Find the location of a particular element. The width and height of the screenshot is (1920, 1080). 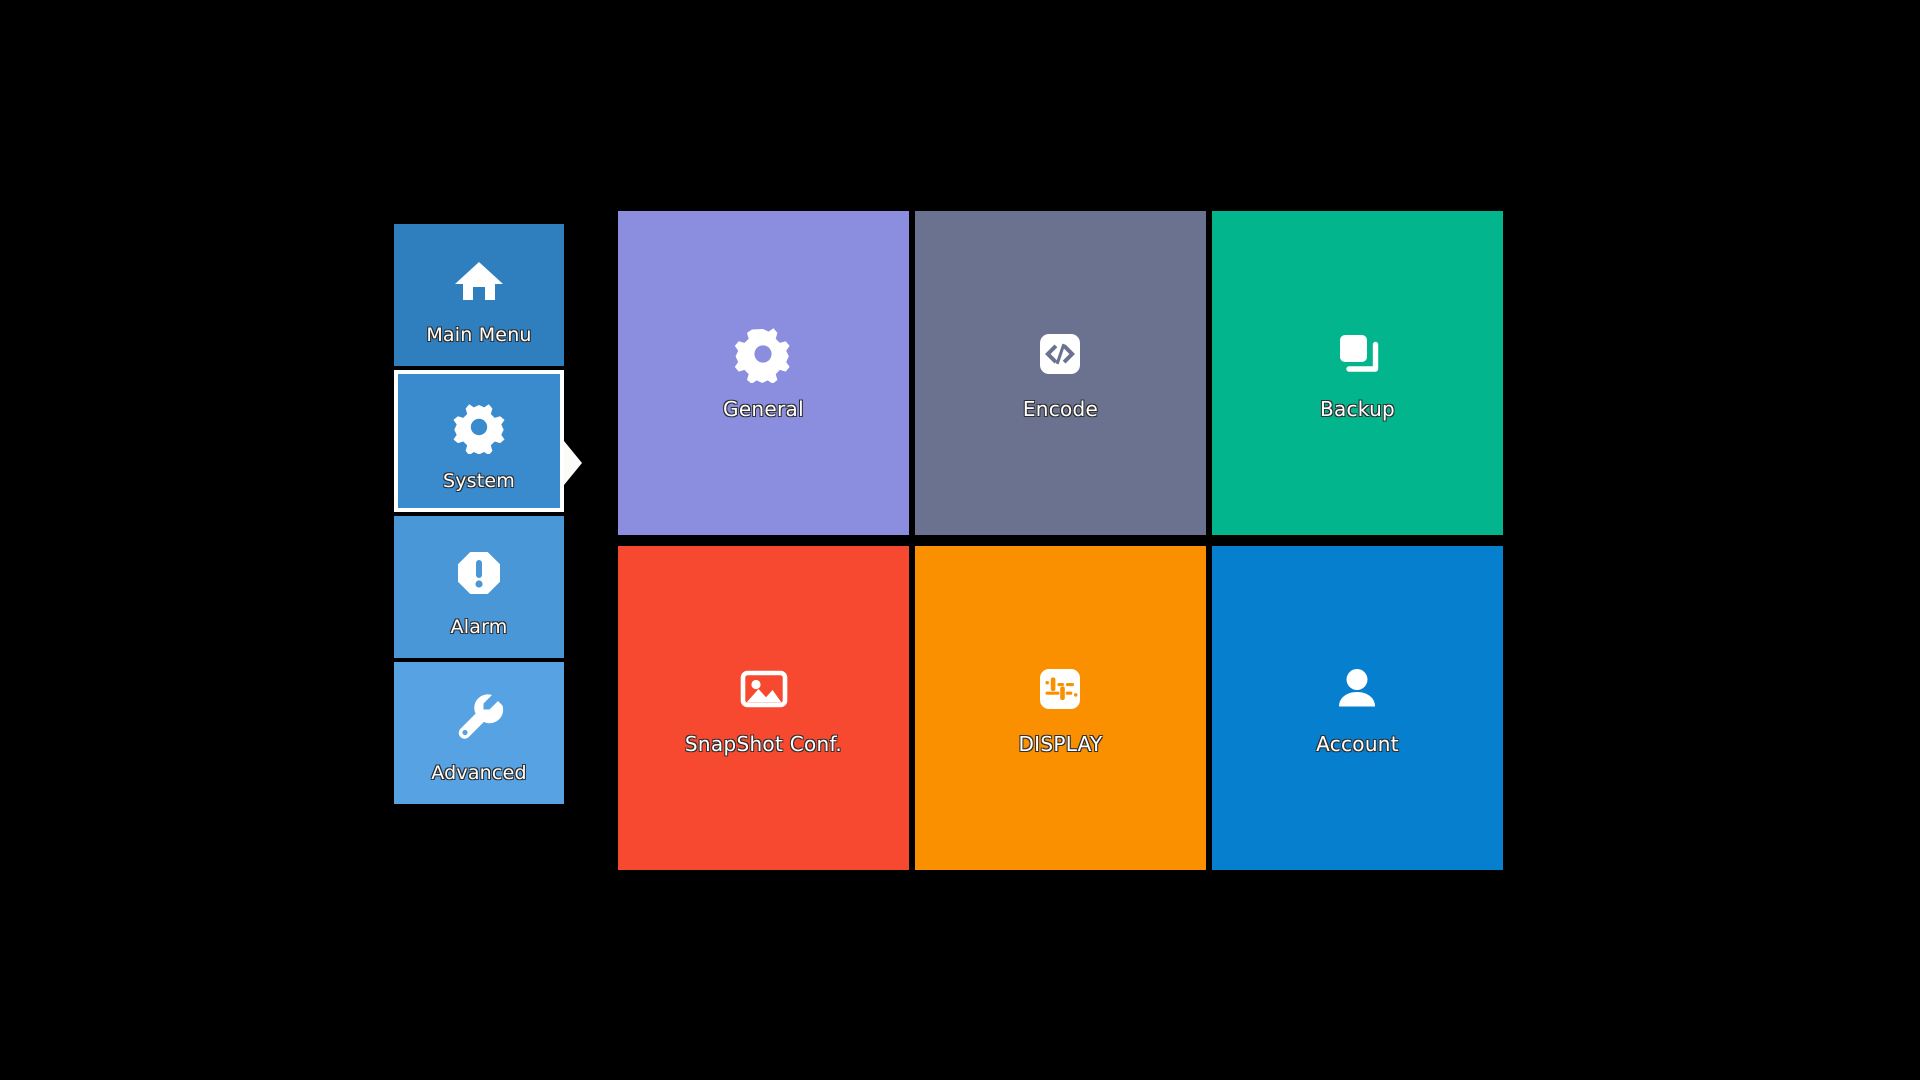

tile-backup: Backup is located at coordinates (1357, 373).